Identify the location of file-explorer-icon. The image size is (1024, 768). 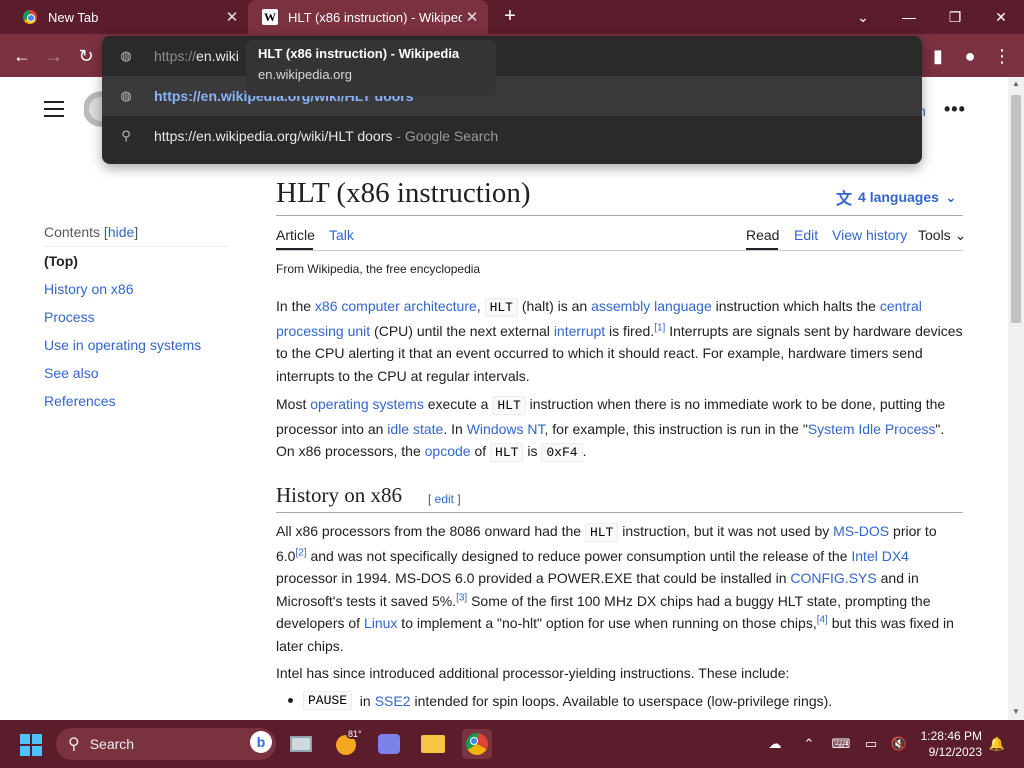
(433, 744).